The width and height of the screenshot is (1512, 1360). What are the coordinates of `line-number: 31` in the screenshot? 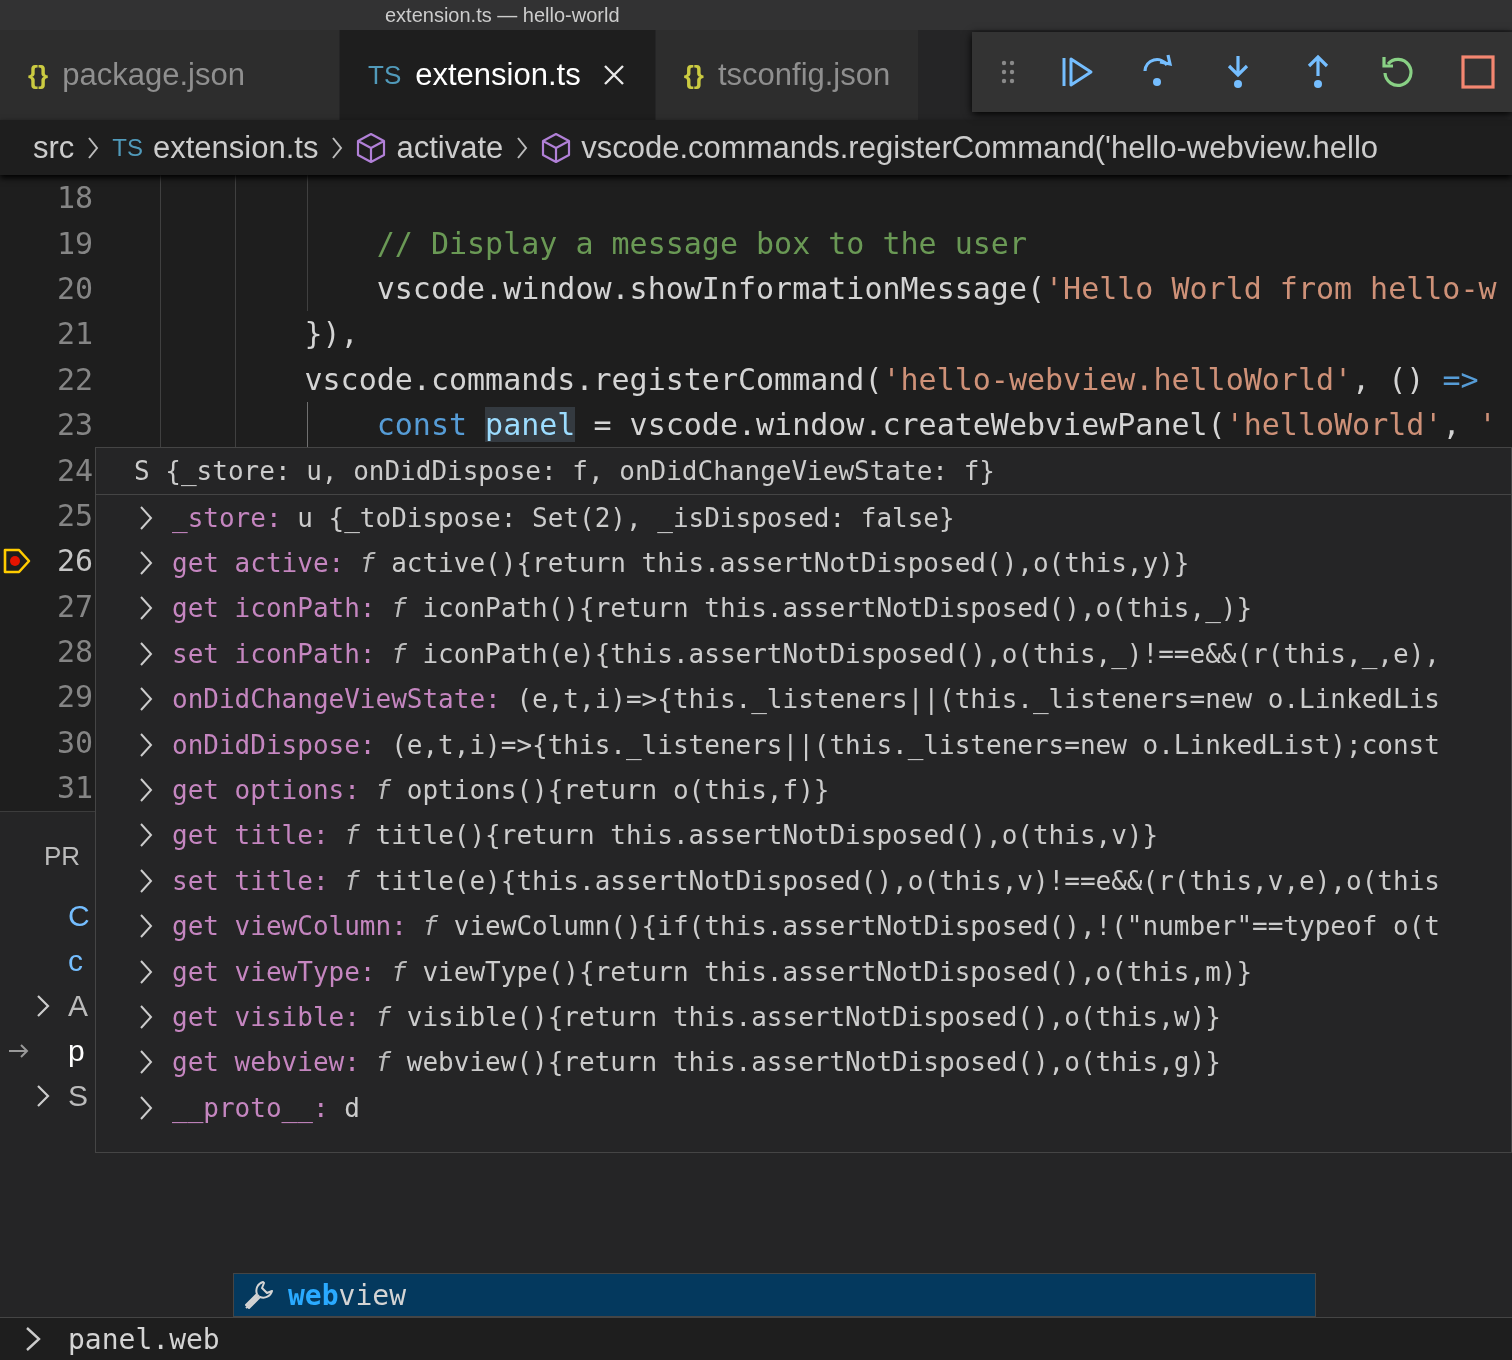 It's located at (74, 788).